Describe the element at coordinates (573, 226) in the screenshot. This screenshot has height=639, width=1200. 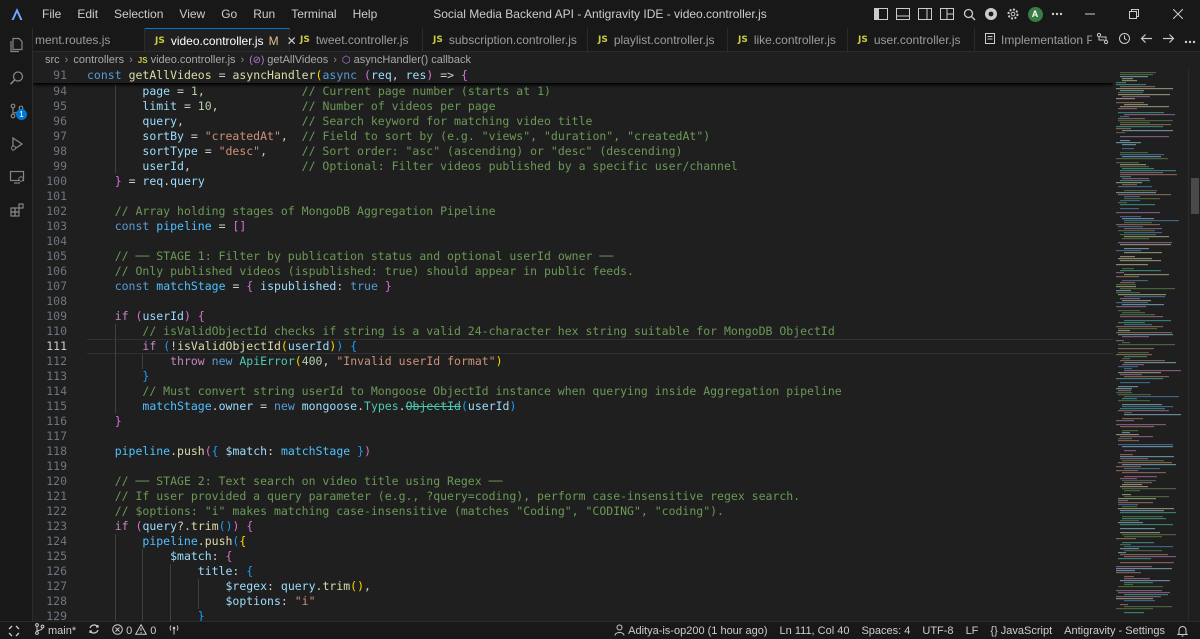
I see `code-line: 103 const pipeline = []` at that location.